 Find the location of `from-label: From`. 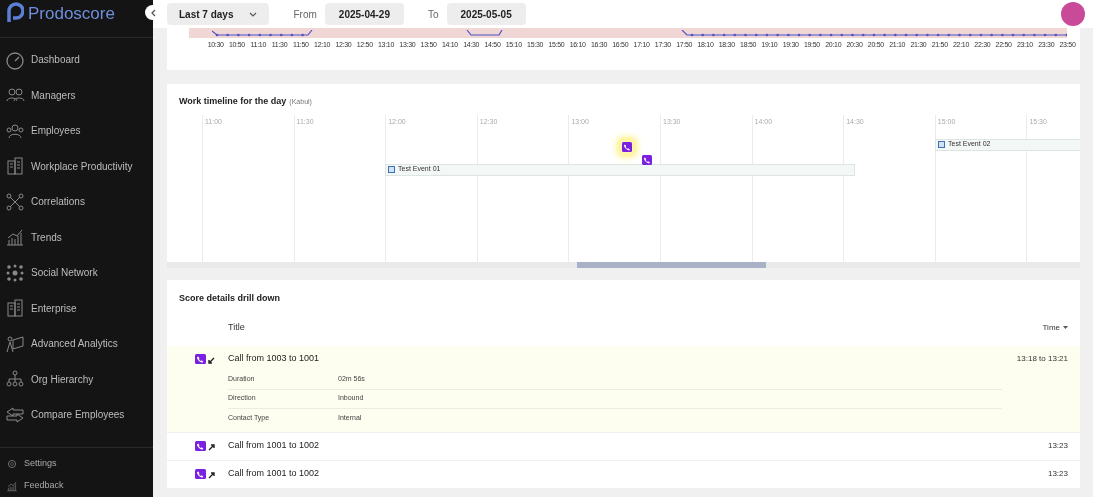

from-label: From is located at coordinates (305, 14).